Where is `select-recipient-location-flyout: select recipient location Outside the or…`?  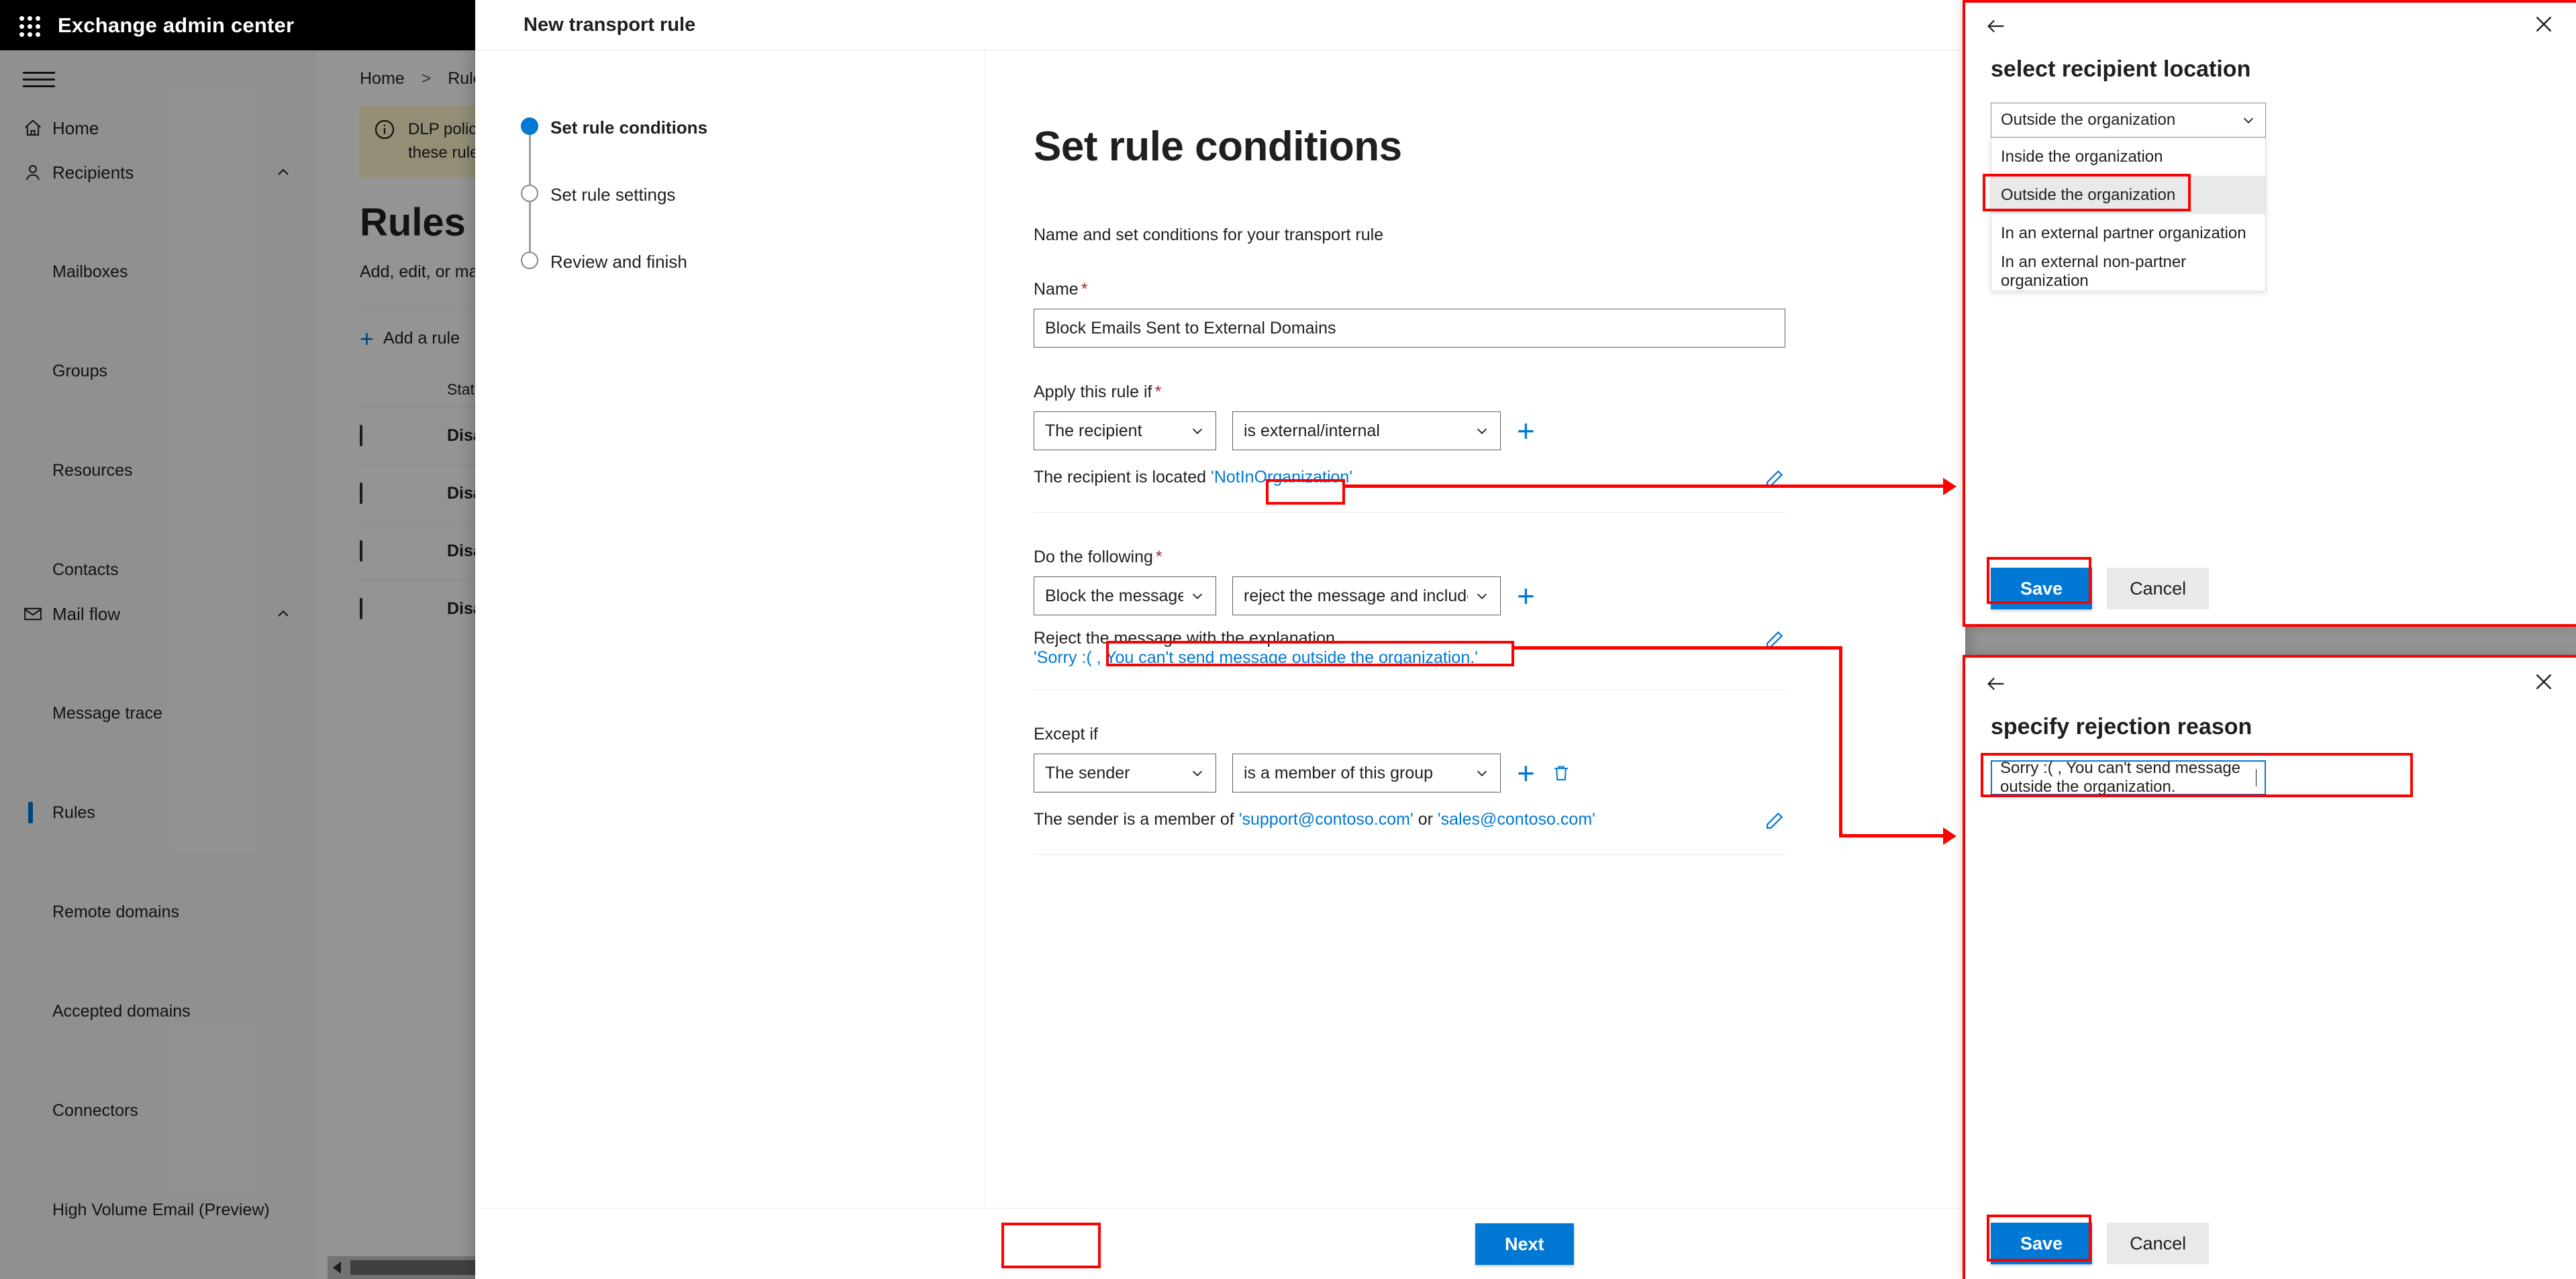 select-recipient-location-flyout: select recipient location Outside the or… is located at coordinates (2270, 312).